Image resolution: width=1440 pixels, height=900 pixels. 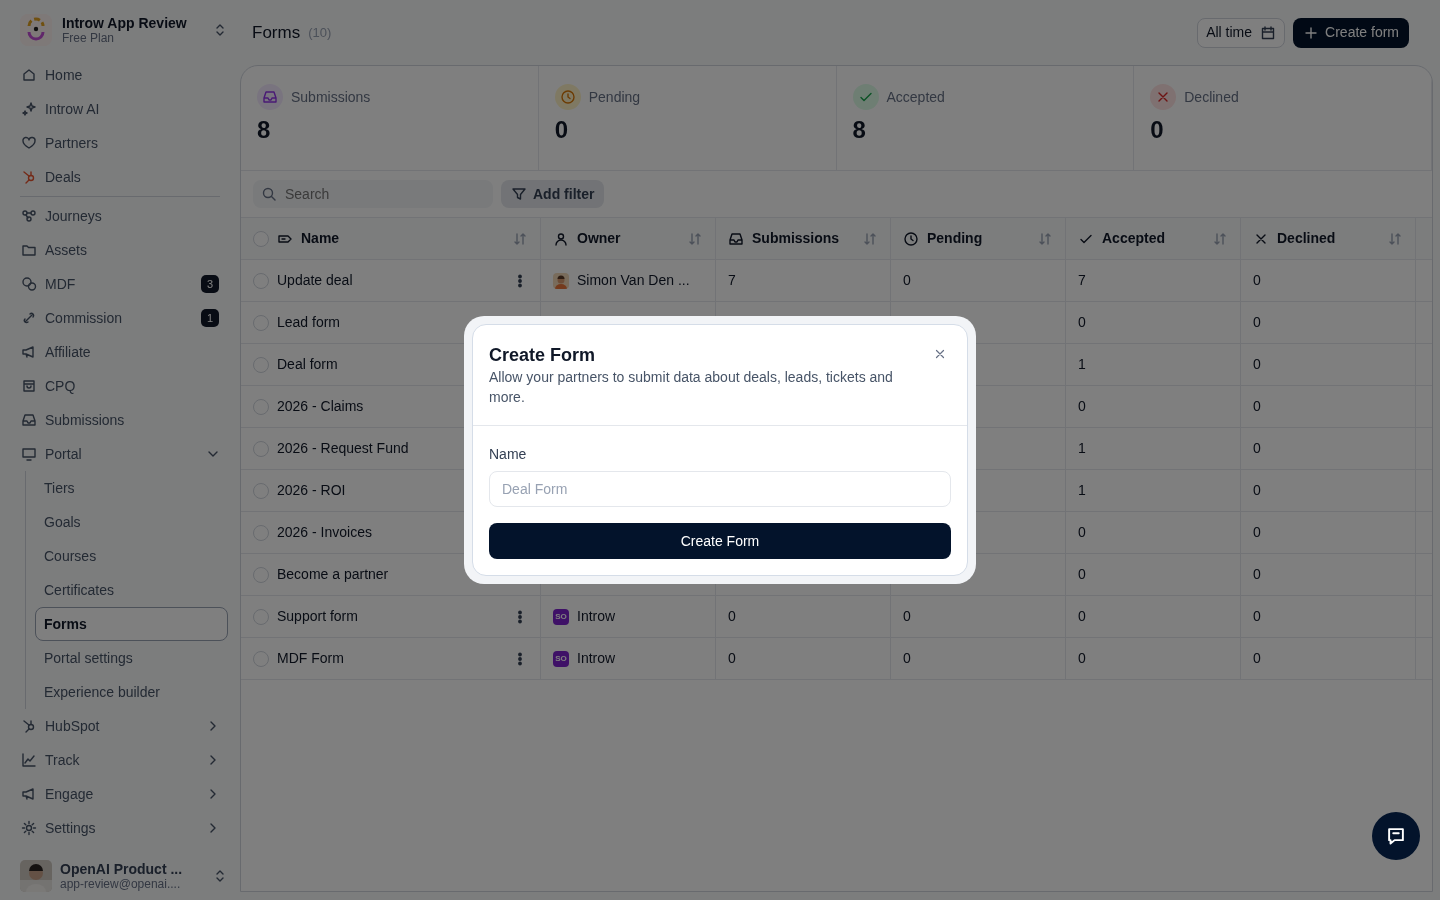 I want to click on coins-icon, so click(x=29, y=284).